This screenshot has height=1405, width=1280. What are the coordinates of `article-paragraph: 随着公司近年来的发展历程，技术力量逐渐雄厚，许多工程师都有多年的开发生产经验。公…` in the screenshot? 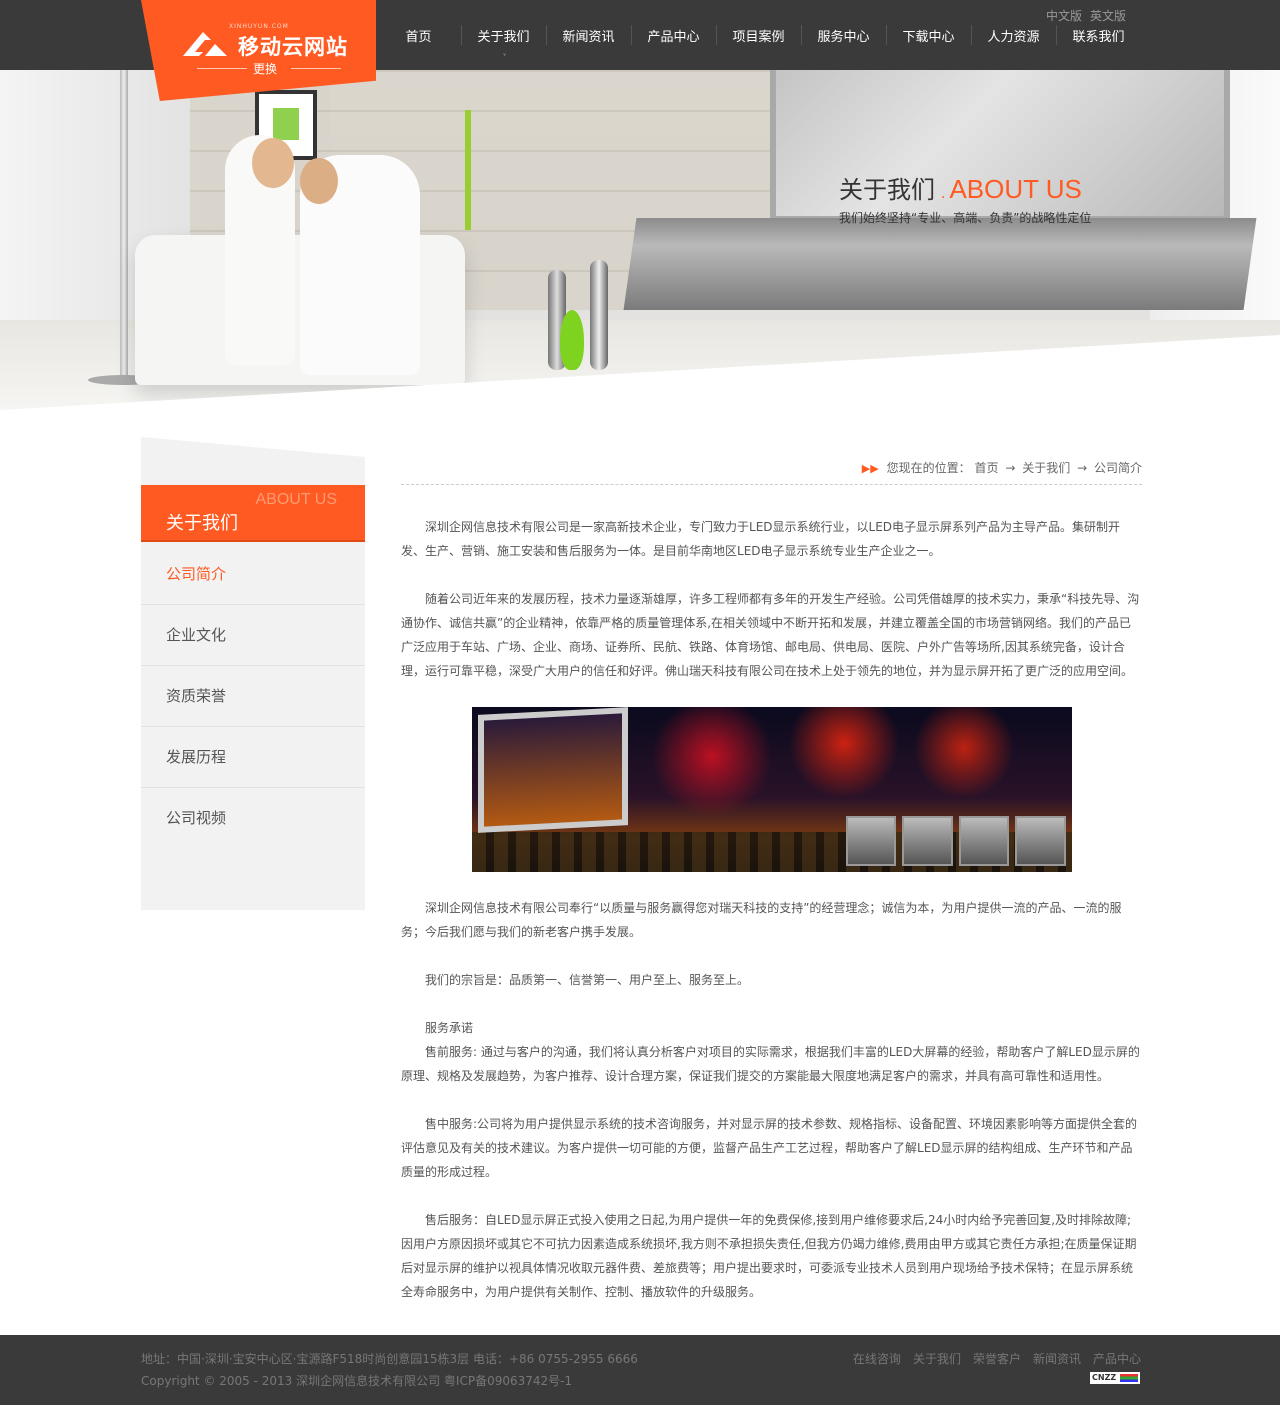 It's located at (770, 635).